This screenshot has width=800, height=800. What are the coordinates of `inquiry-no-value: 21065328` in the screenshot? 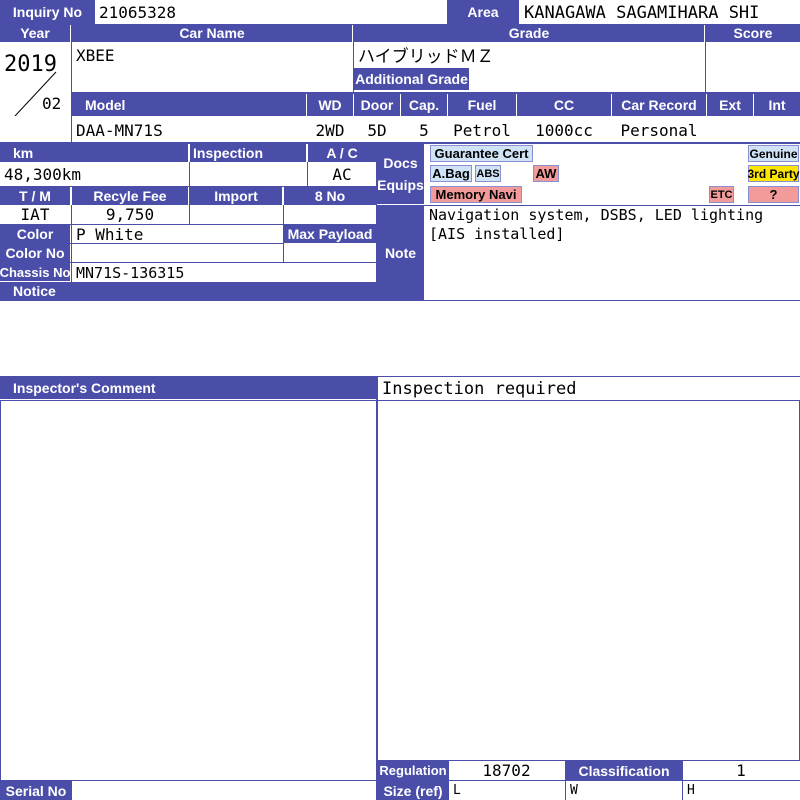 It's located at (270, 12).